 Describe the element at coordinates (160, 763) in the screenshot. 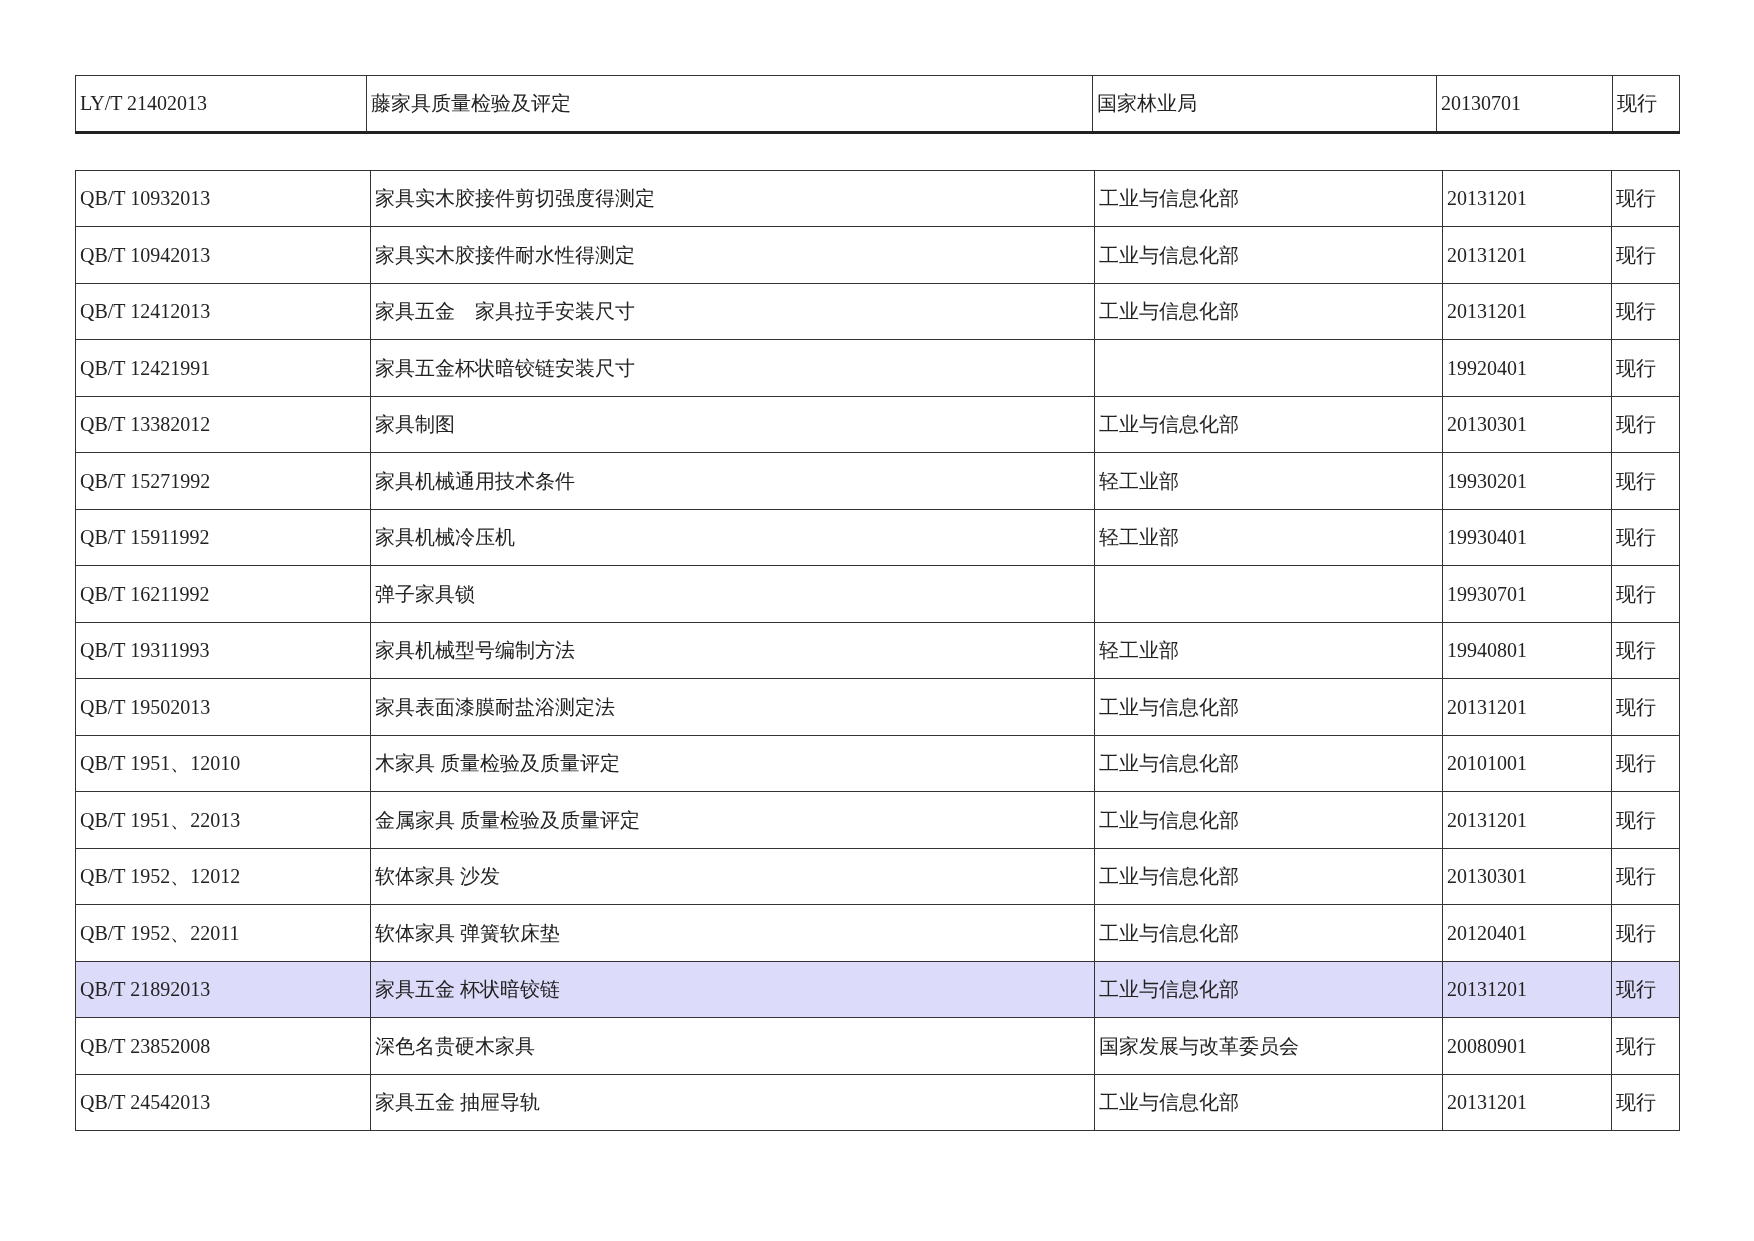

I see `standard-code-cell: QB/T 1951、12010` at that location.